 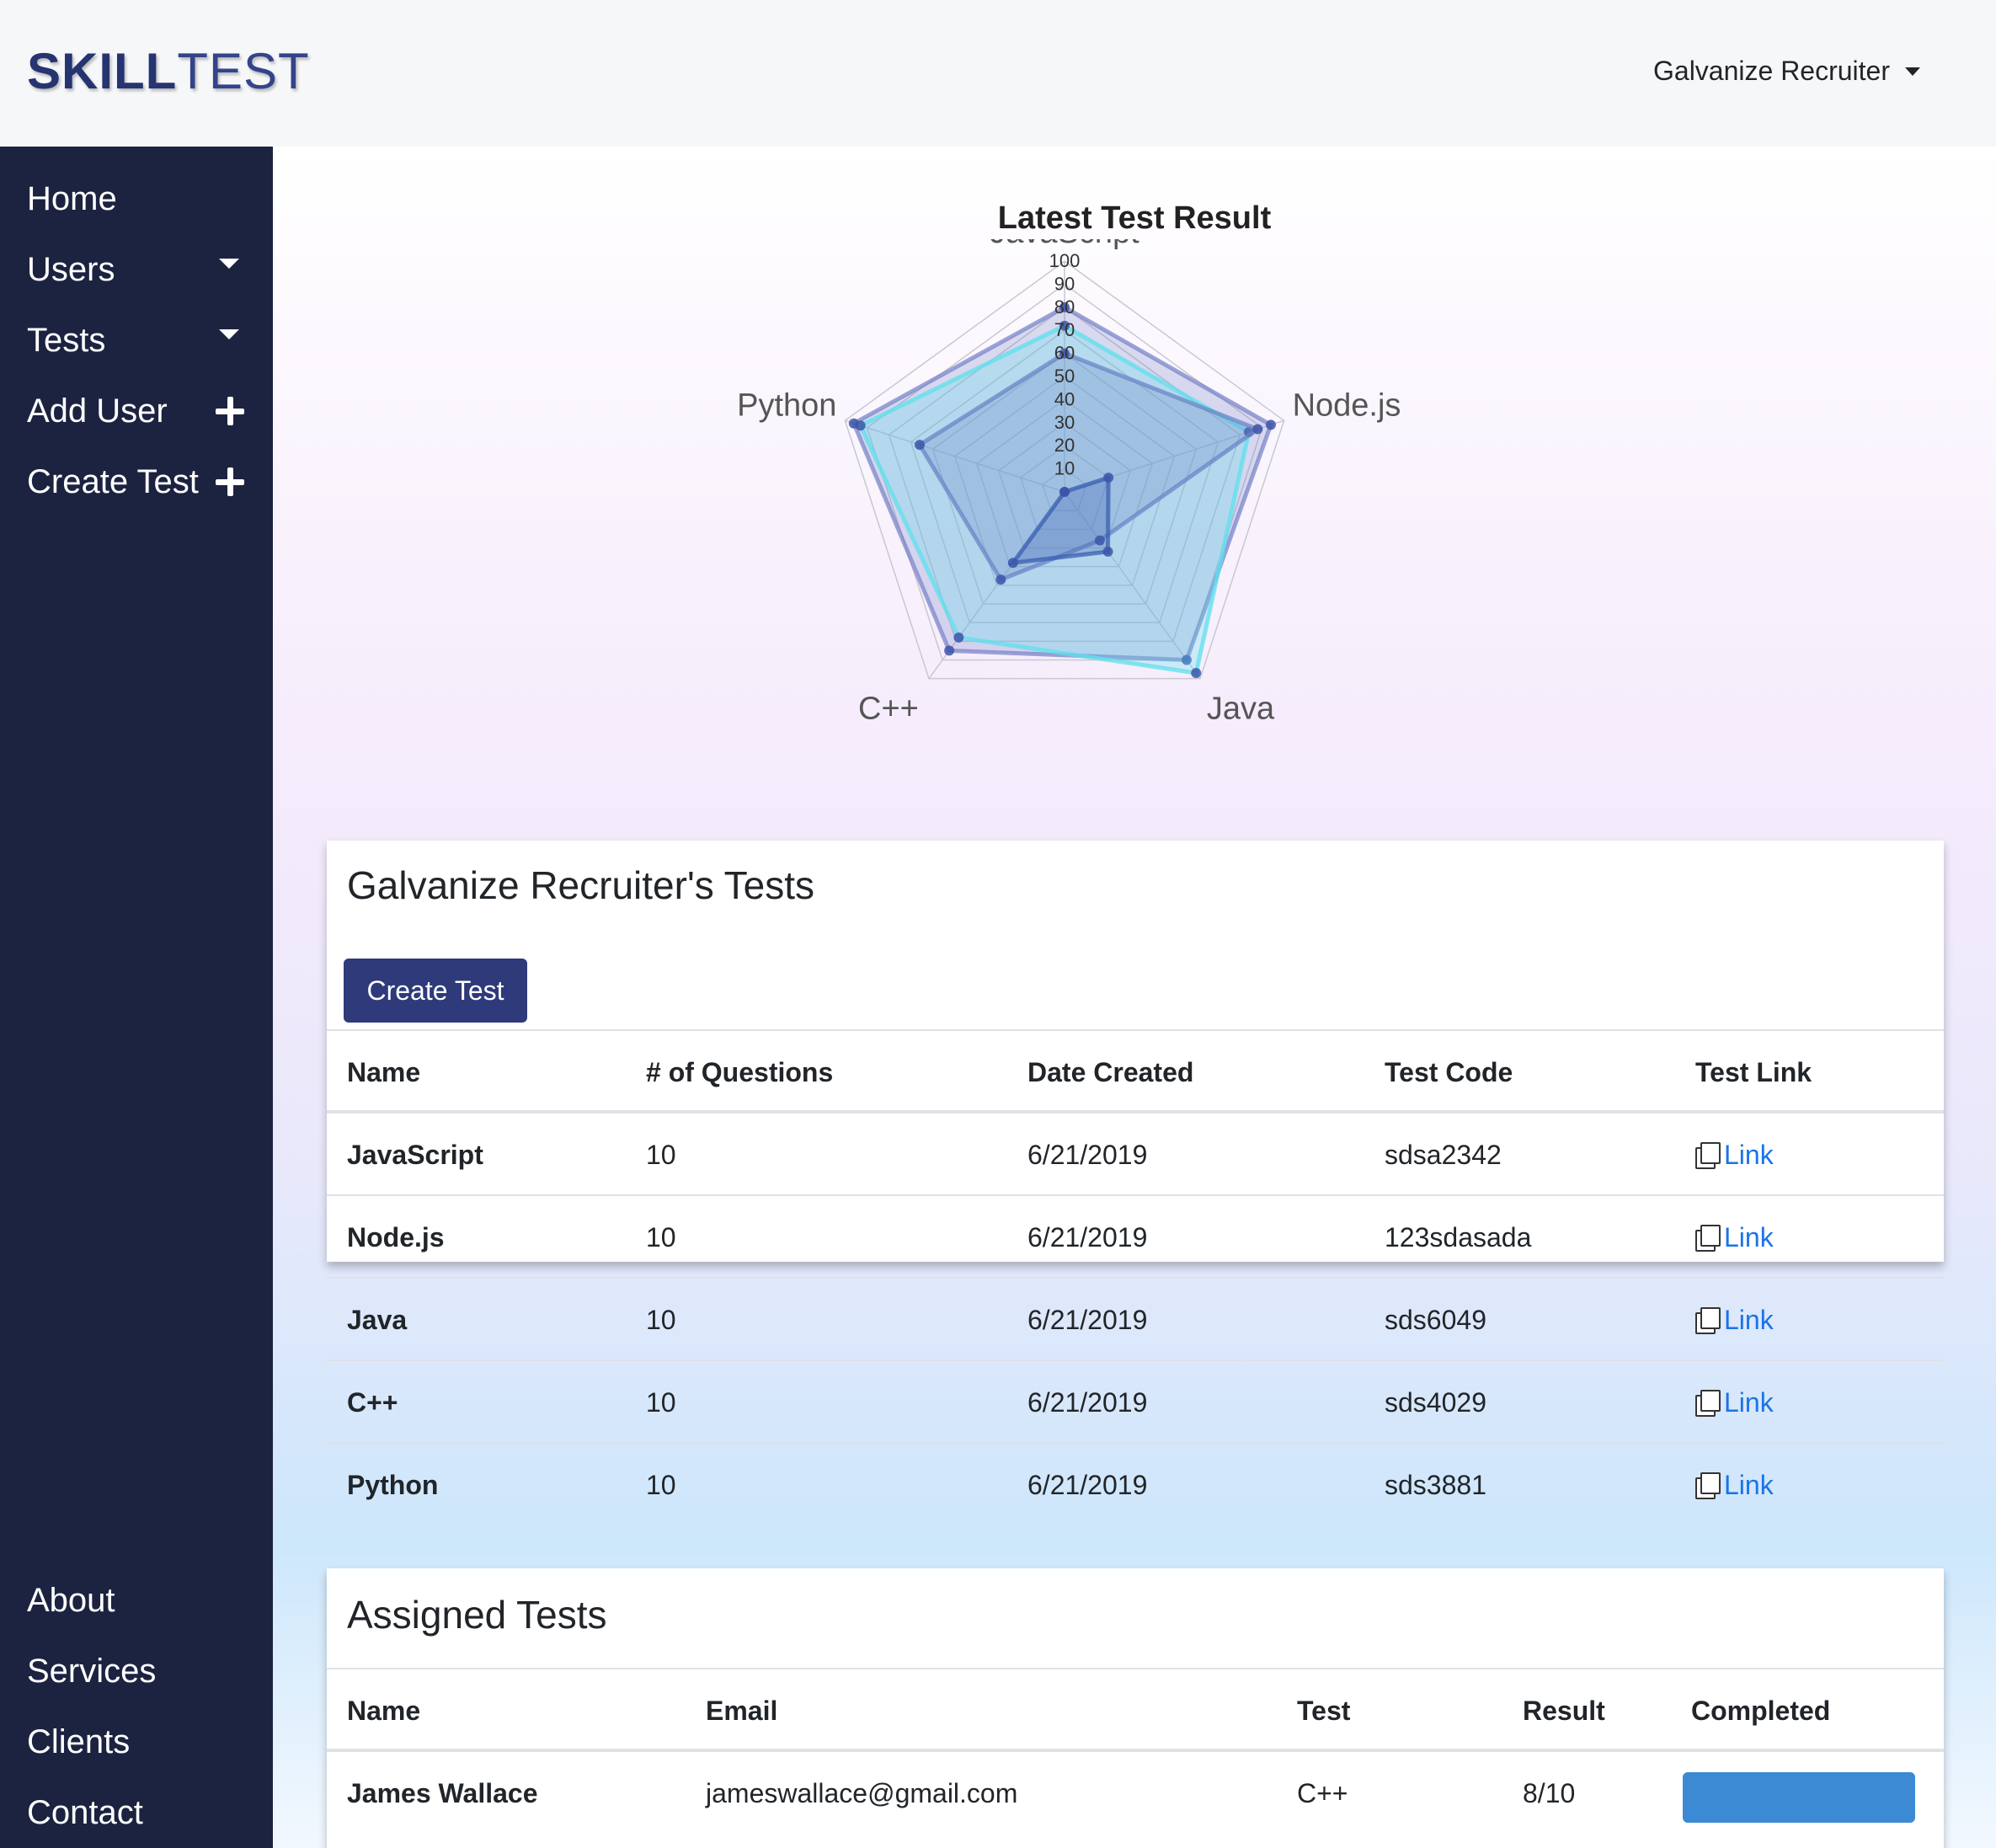 I want to click on top-navbar: SKILLTEST Galvanize Recruiter, so click(x=998, y=73).